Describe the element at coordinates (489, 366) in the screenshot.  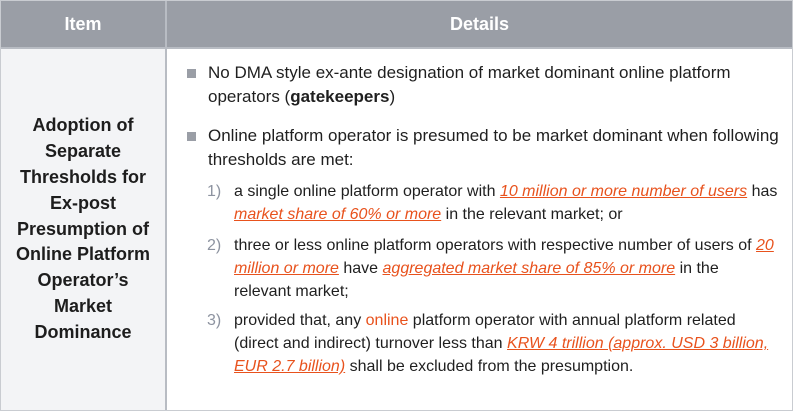
I see `item-text: shall be excluded from the presumption.` at that location.